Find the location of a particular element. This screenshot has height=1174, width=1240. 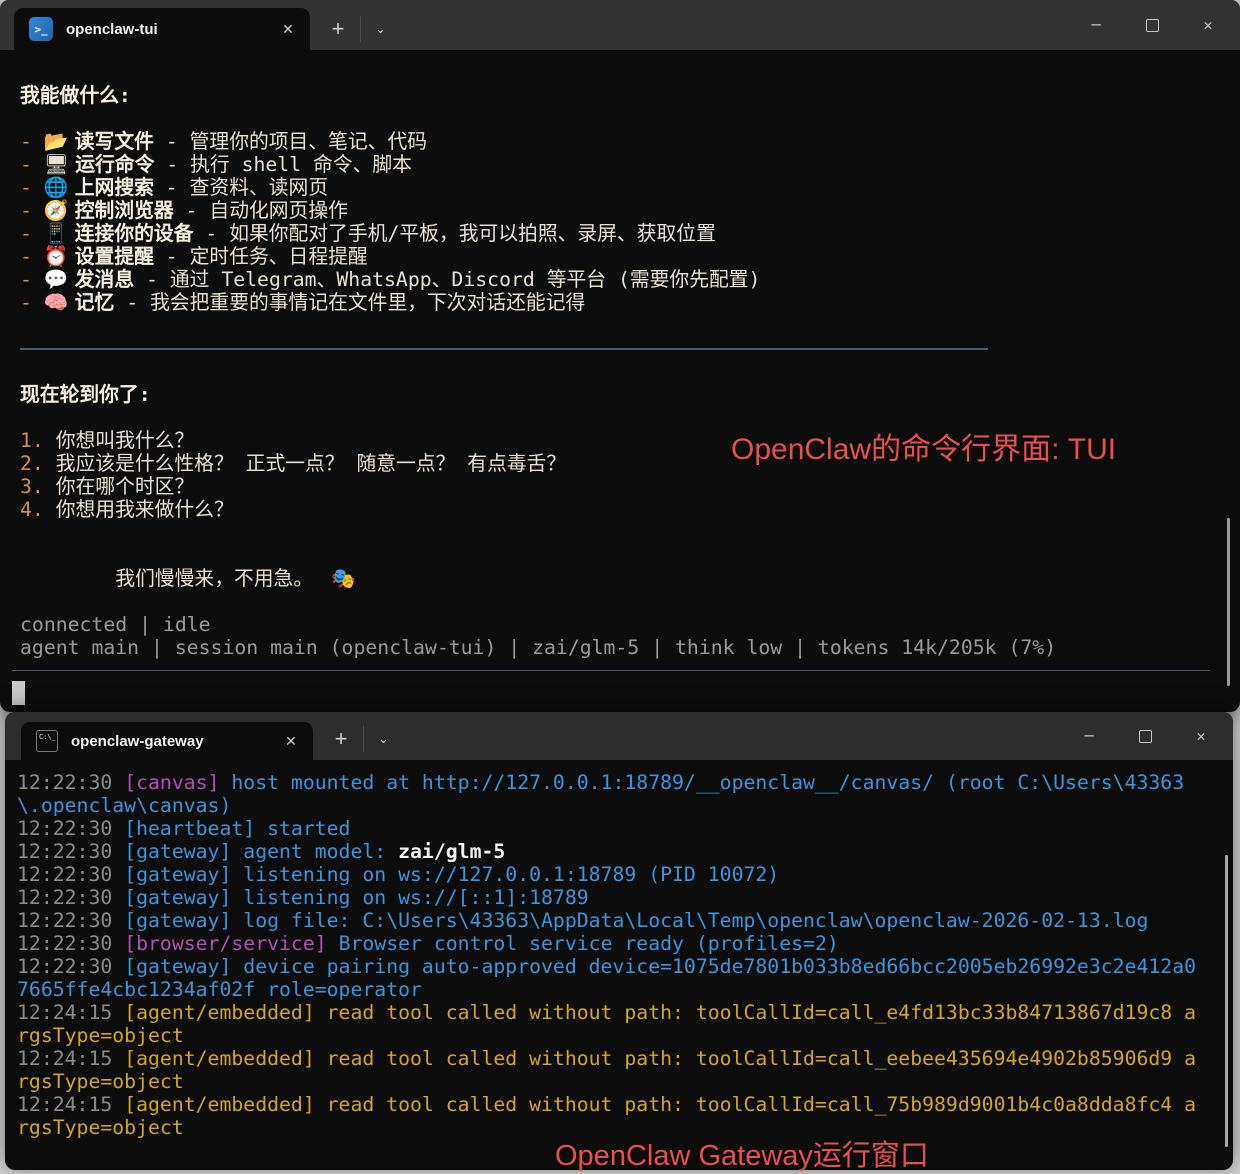

question-text: 我应该是什么性格？ 正式一点？ 随意一点？ 有点毒舌？ is located at coordinates (311, 463).